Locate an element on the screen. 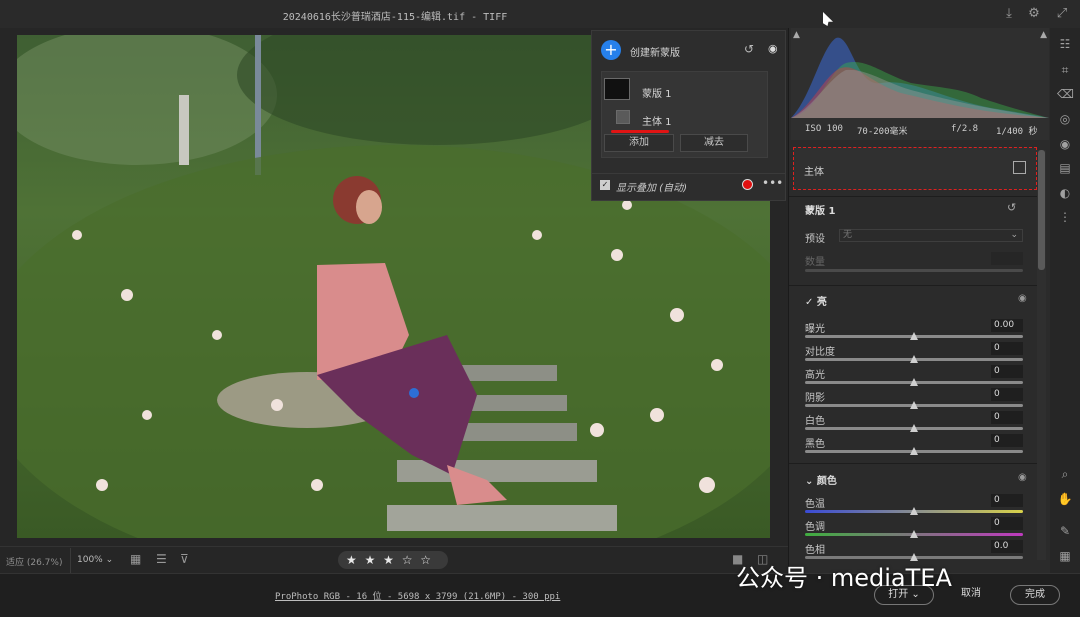 This screenshot has width=1080, height=617. more-options-icon: ••• is located at coordinates (772, 183).